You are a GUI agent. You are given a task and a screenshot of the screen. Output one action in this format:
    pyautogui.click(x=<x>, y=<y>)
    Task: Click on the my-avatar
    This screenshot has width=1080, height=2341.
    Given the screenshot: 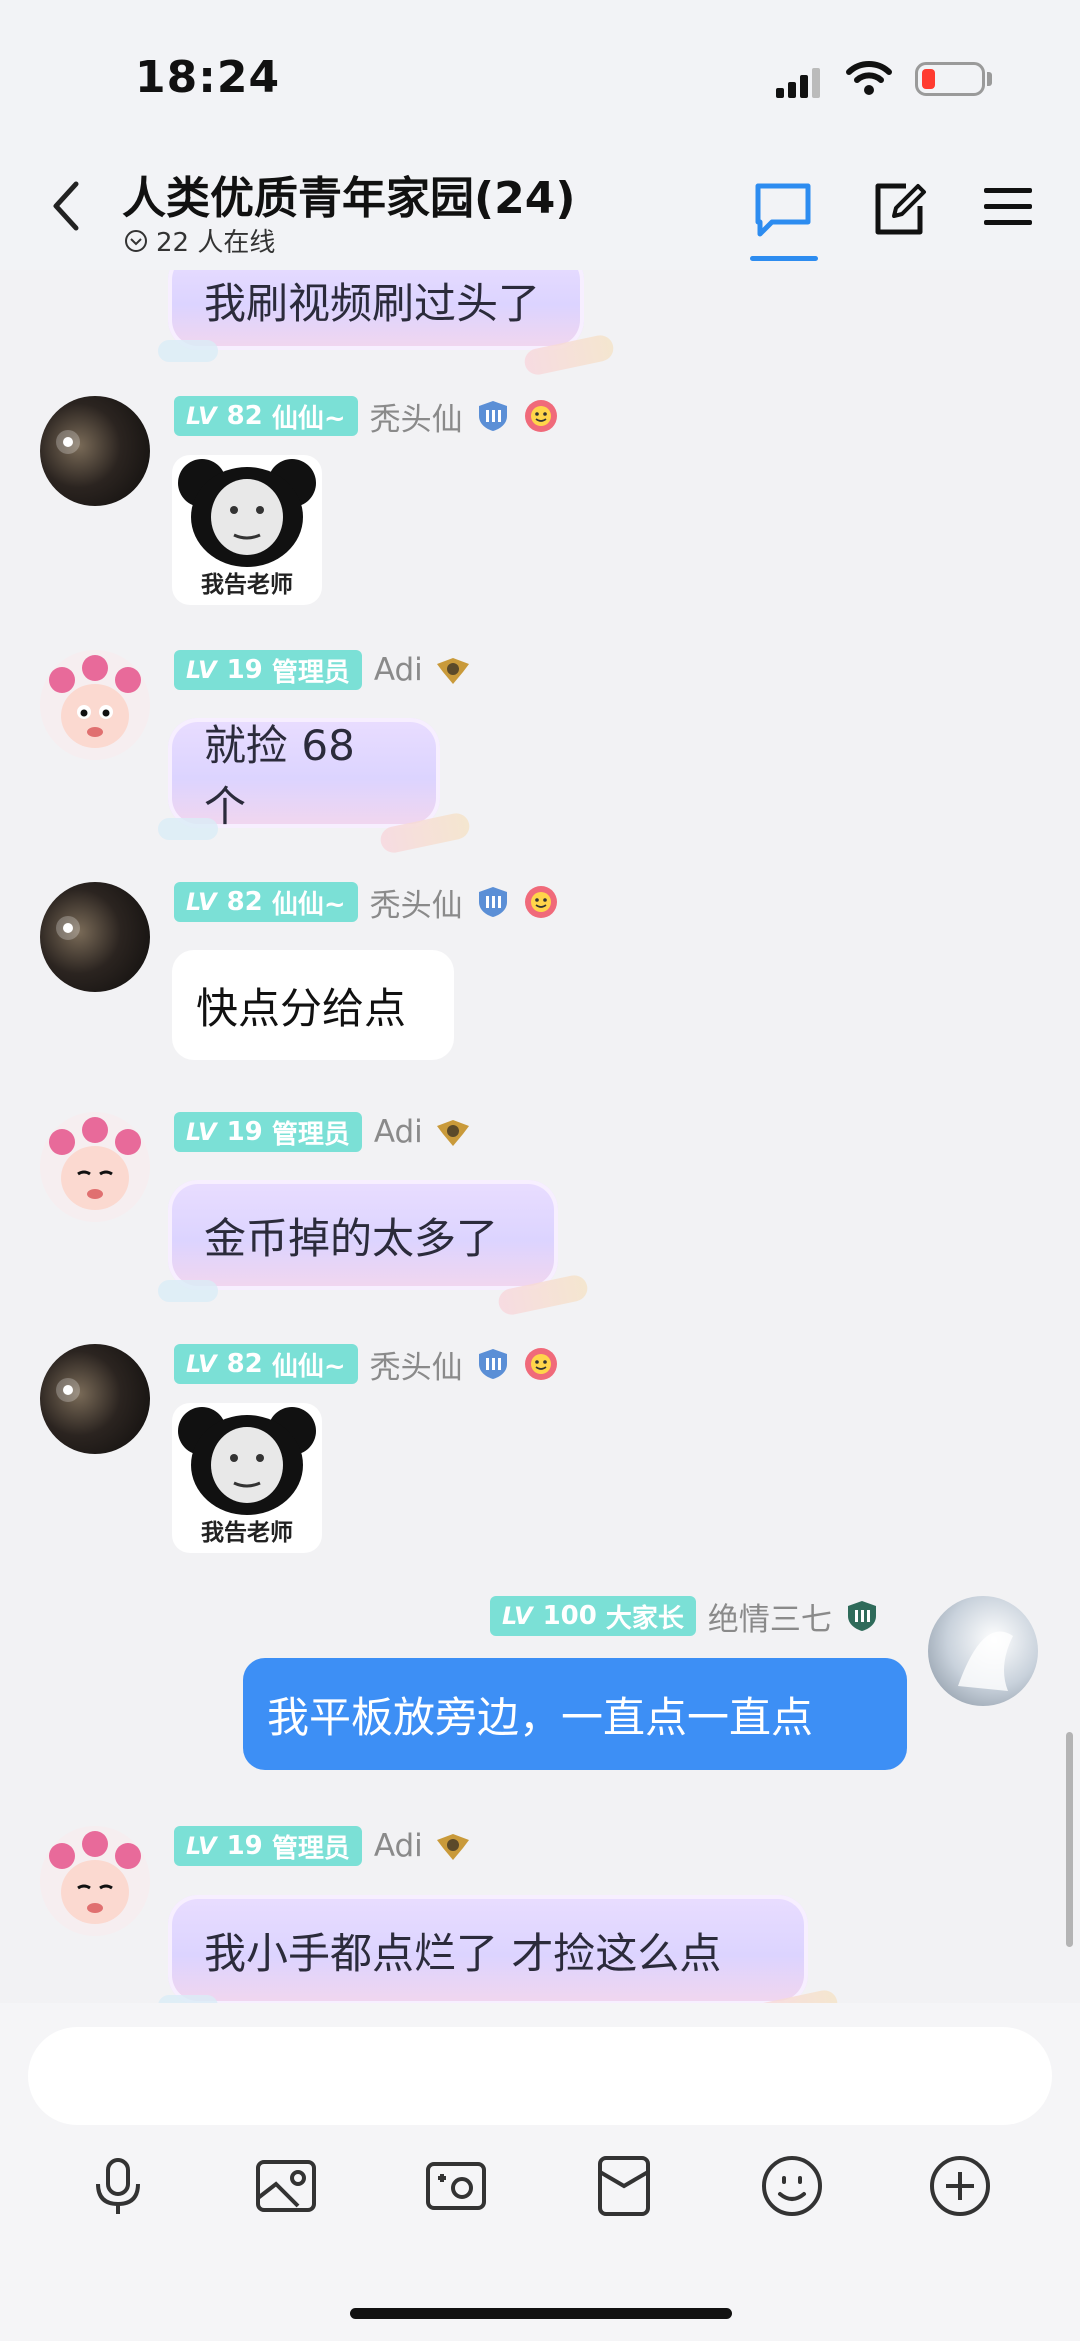 What is the action you would take?
    pyautogui.click(x=983, y=1651)
    